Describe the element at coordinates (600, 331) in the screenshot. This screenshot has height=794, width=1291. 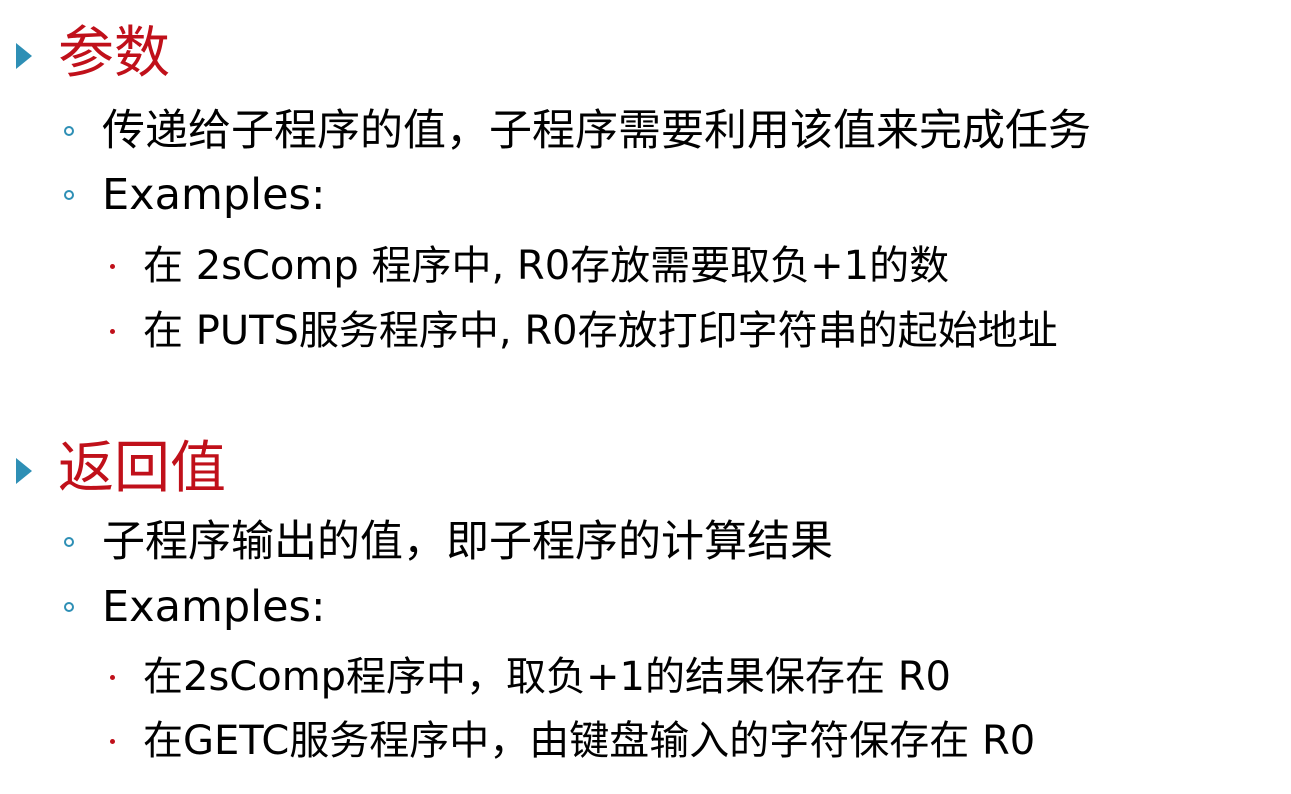
I see `parameters-example-2: 在 PUTS服务程序中, R0存放打印字符串的起始地址` at that location.